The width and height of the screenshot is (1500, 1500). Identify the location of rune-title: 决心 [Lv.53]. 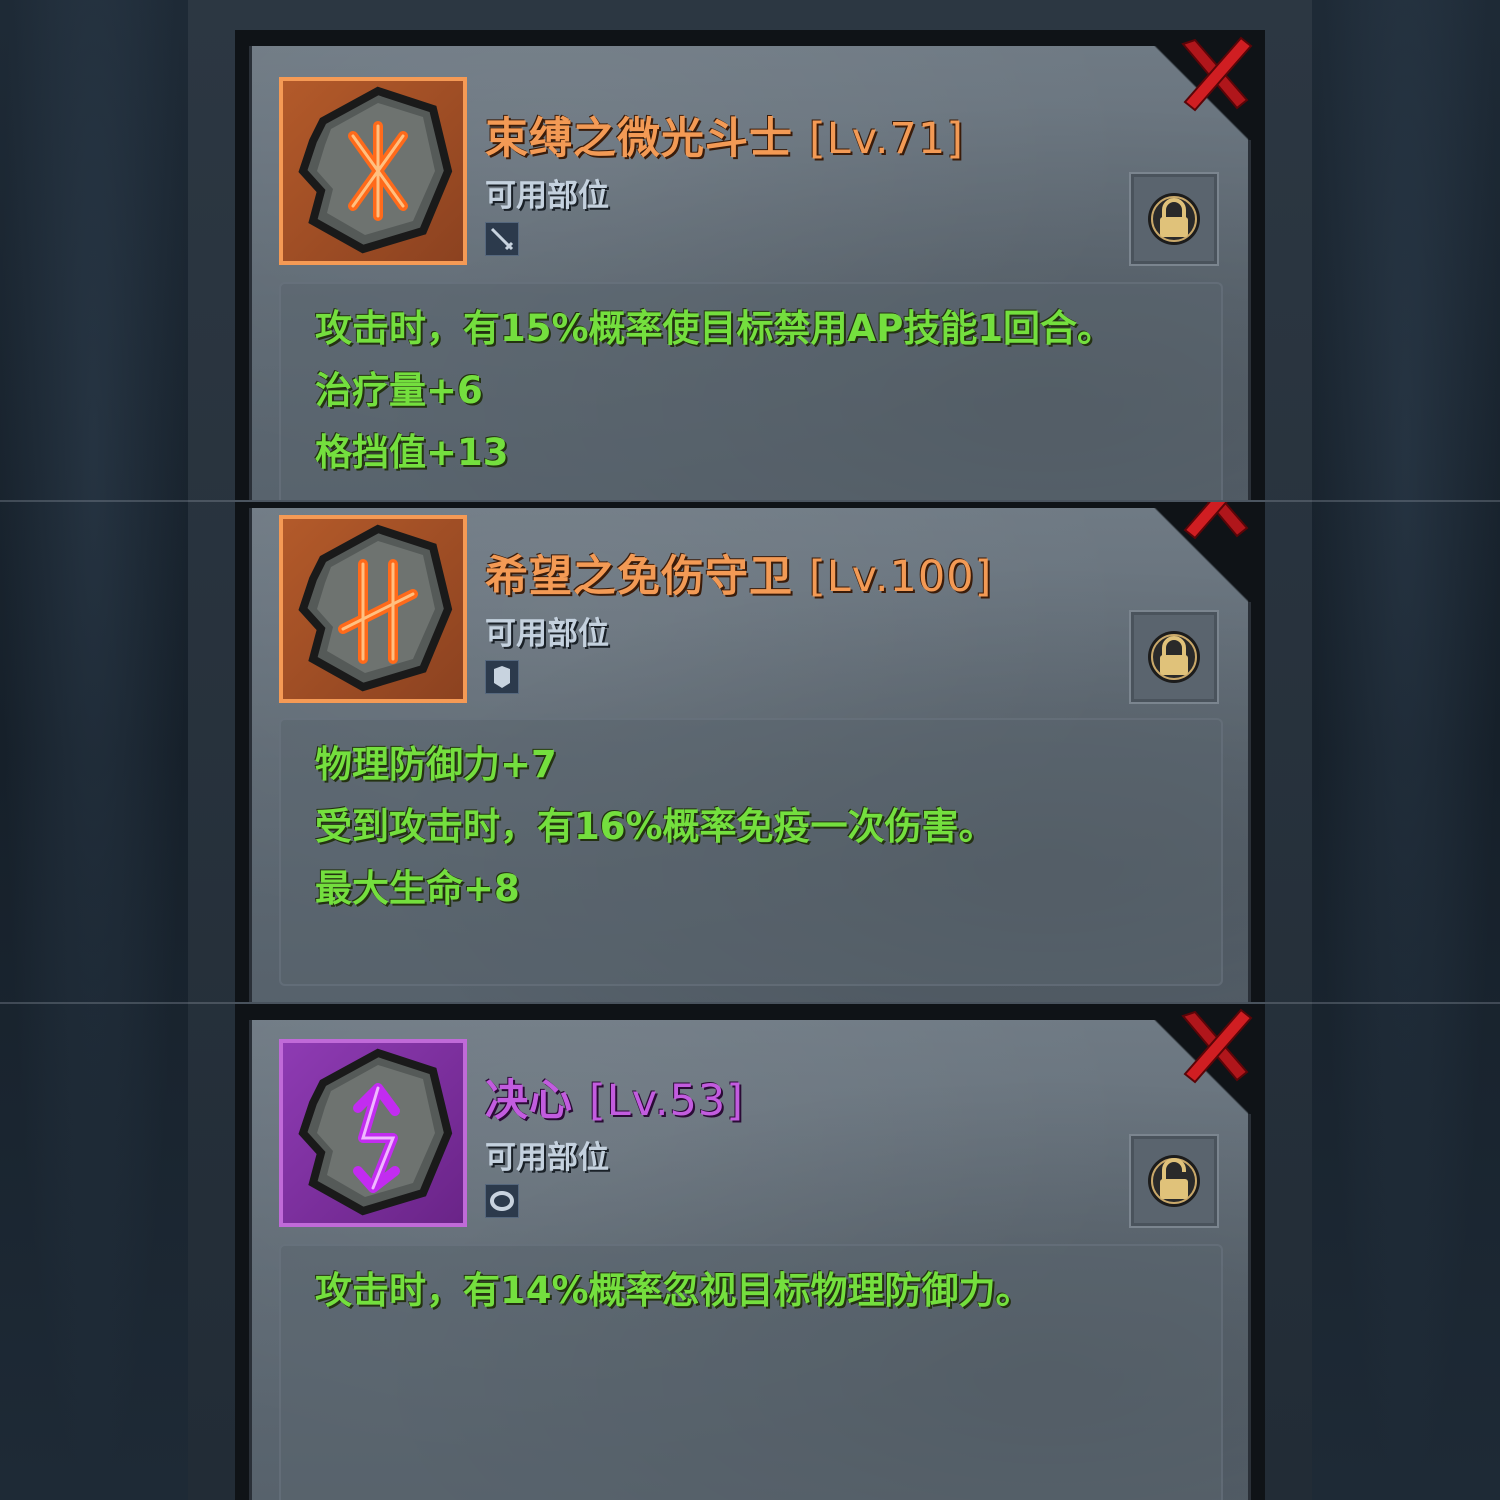
(614, 1097).